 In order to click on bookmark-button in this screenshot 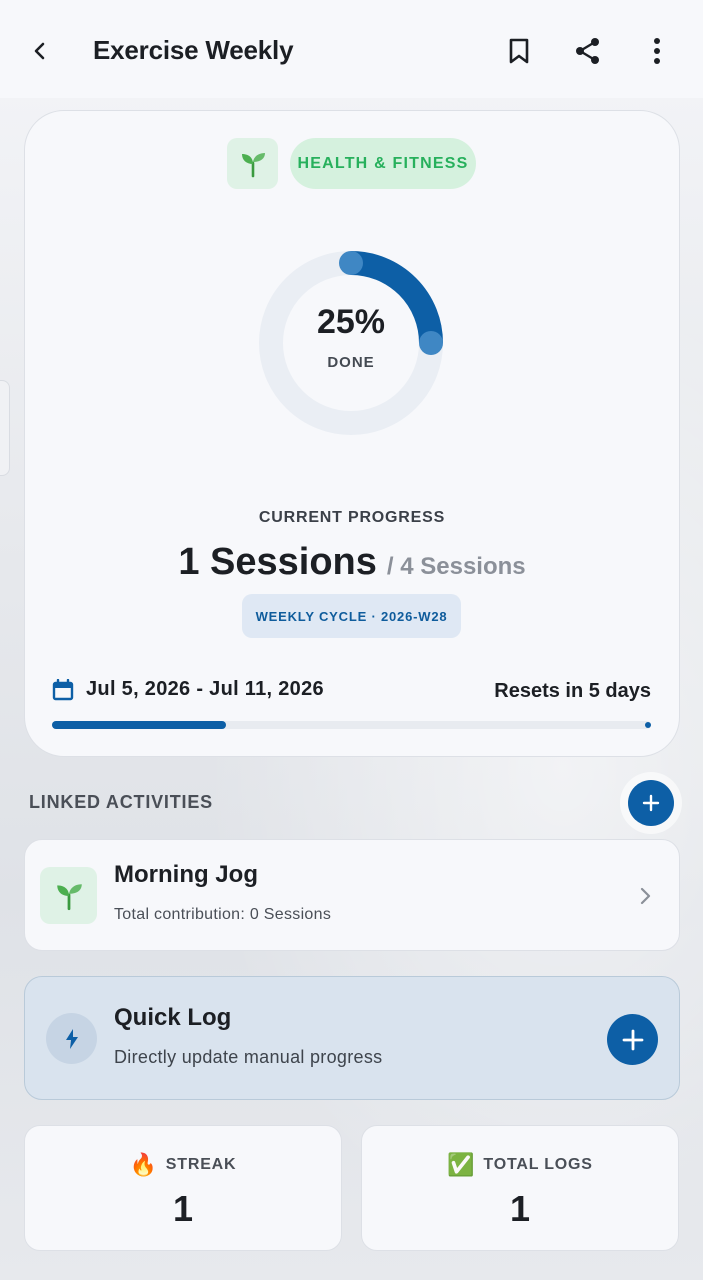, I will do `click(519, 51)`.